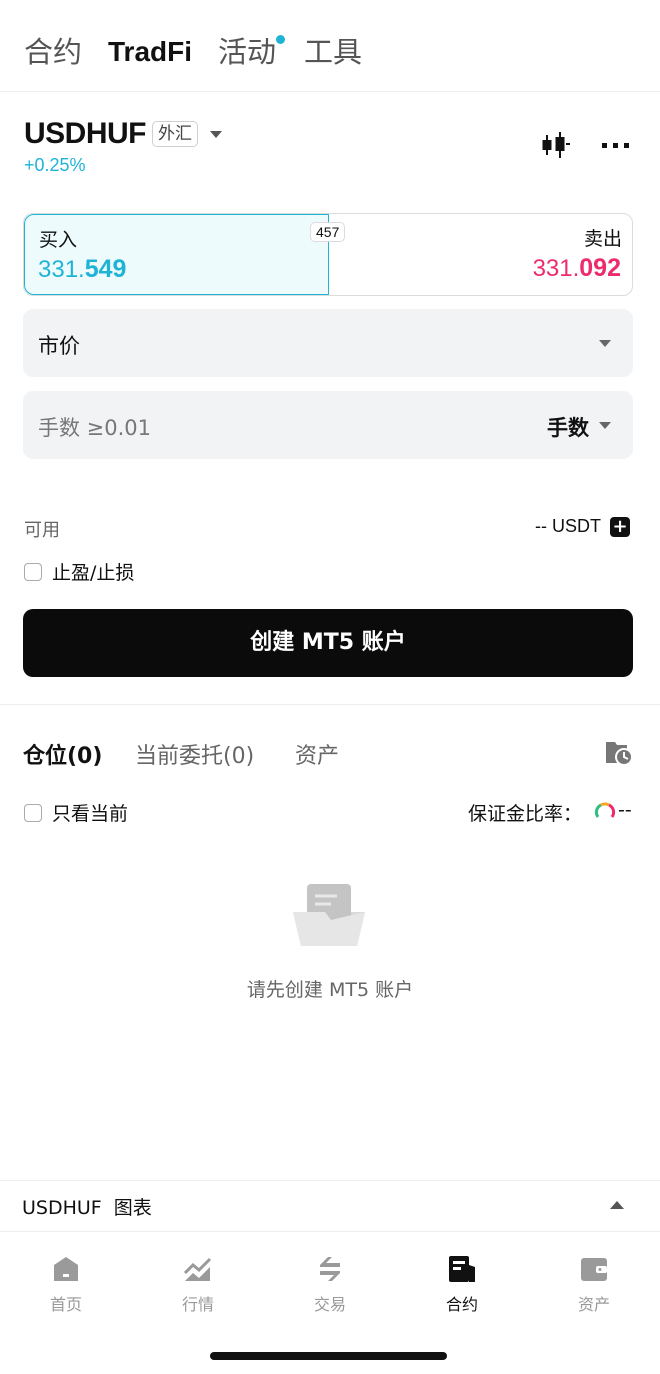  I want to click on nav-assets: 资产, so click(594, 1283).